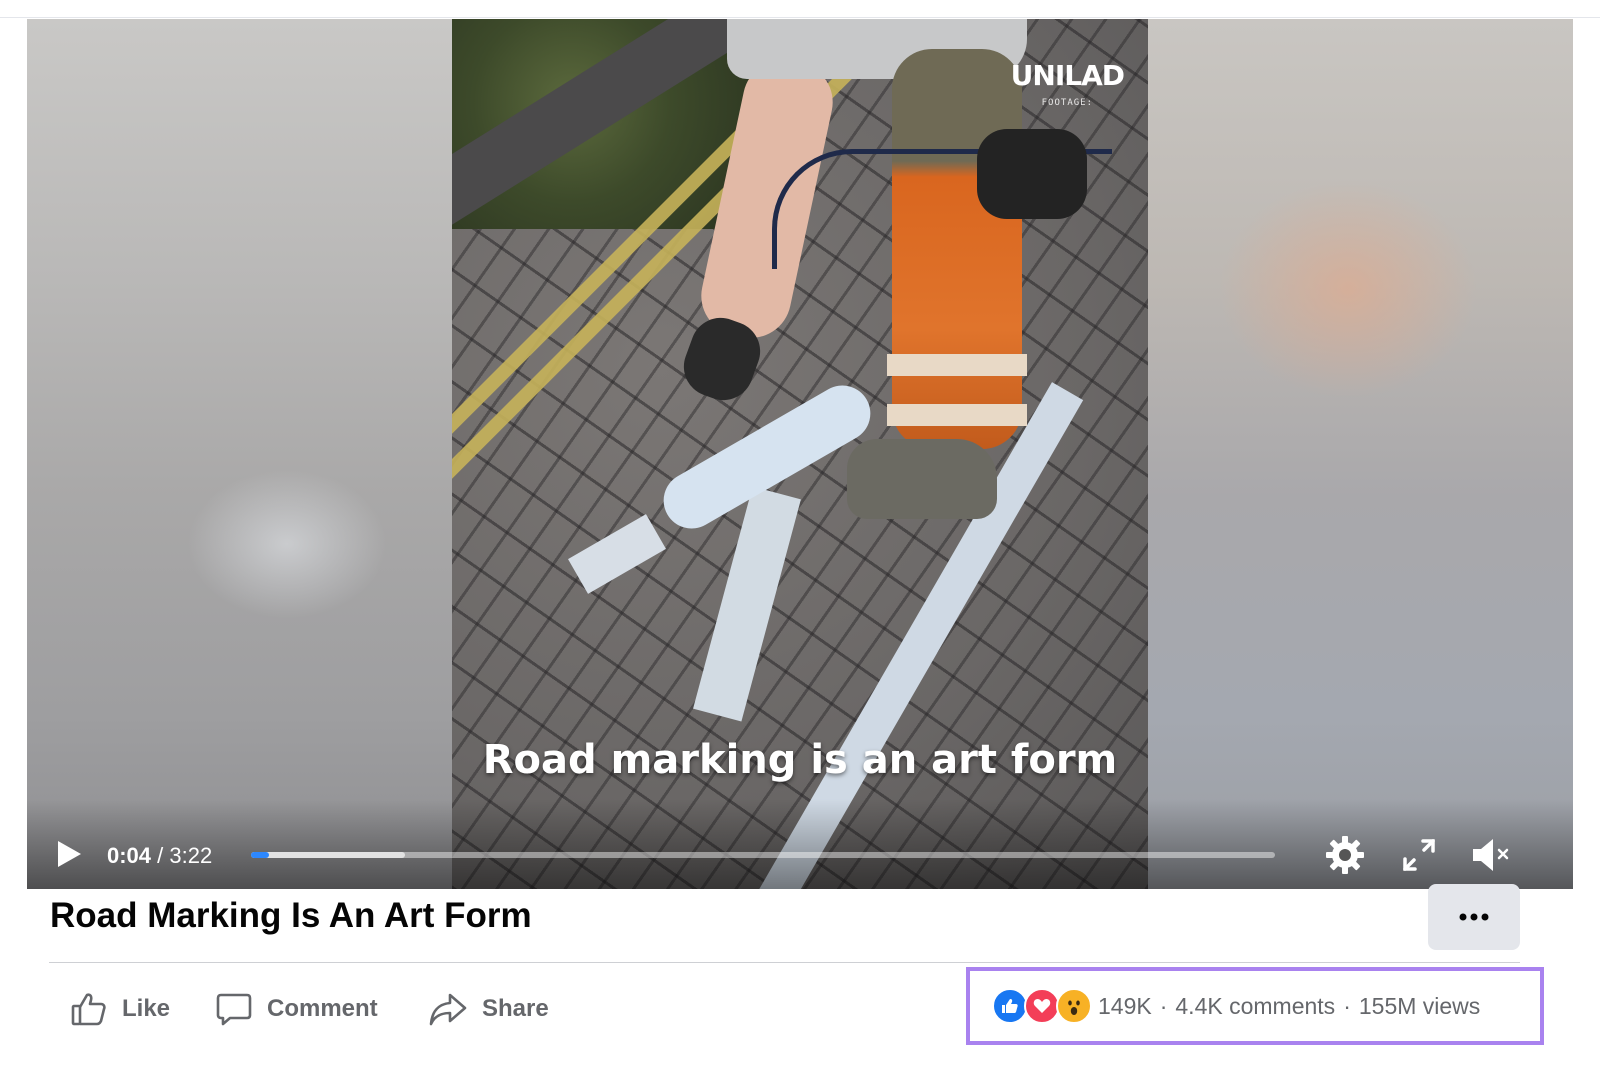 The height and width of the screenshot is (1067, 1600). What do you see at coordinates (763, 855) in the screenshot?
I see `progress-bar` at bounding box center [763, 855].